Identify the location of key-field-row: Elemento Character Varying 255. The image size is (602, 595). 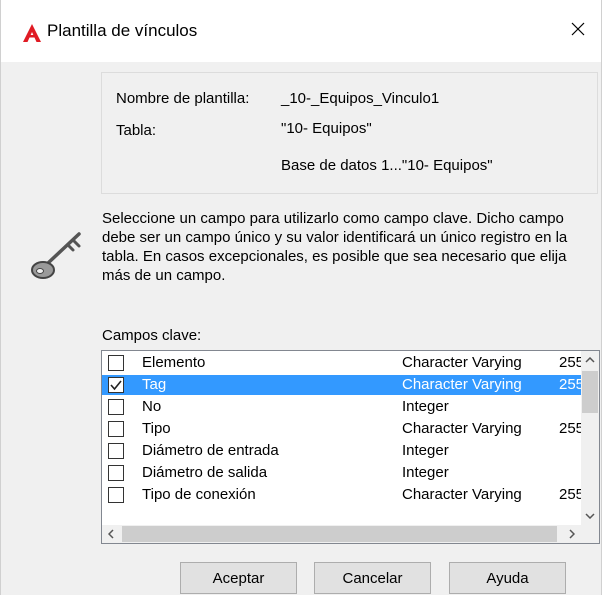
(341, 363).